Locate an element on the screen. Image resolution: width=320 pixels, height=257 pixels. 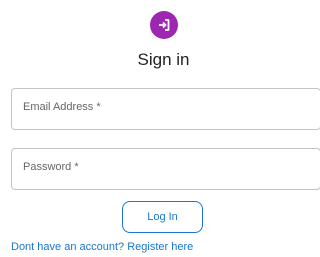
login-icon is located at coordinates (164, 25).